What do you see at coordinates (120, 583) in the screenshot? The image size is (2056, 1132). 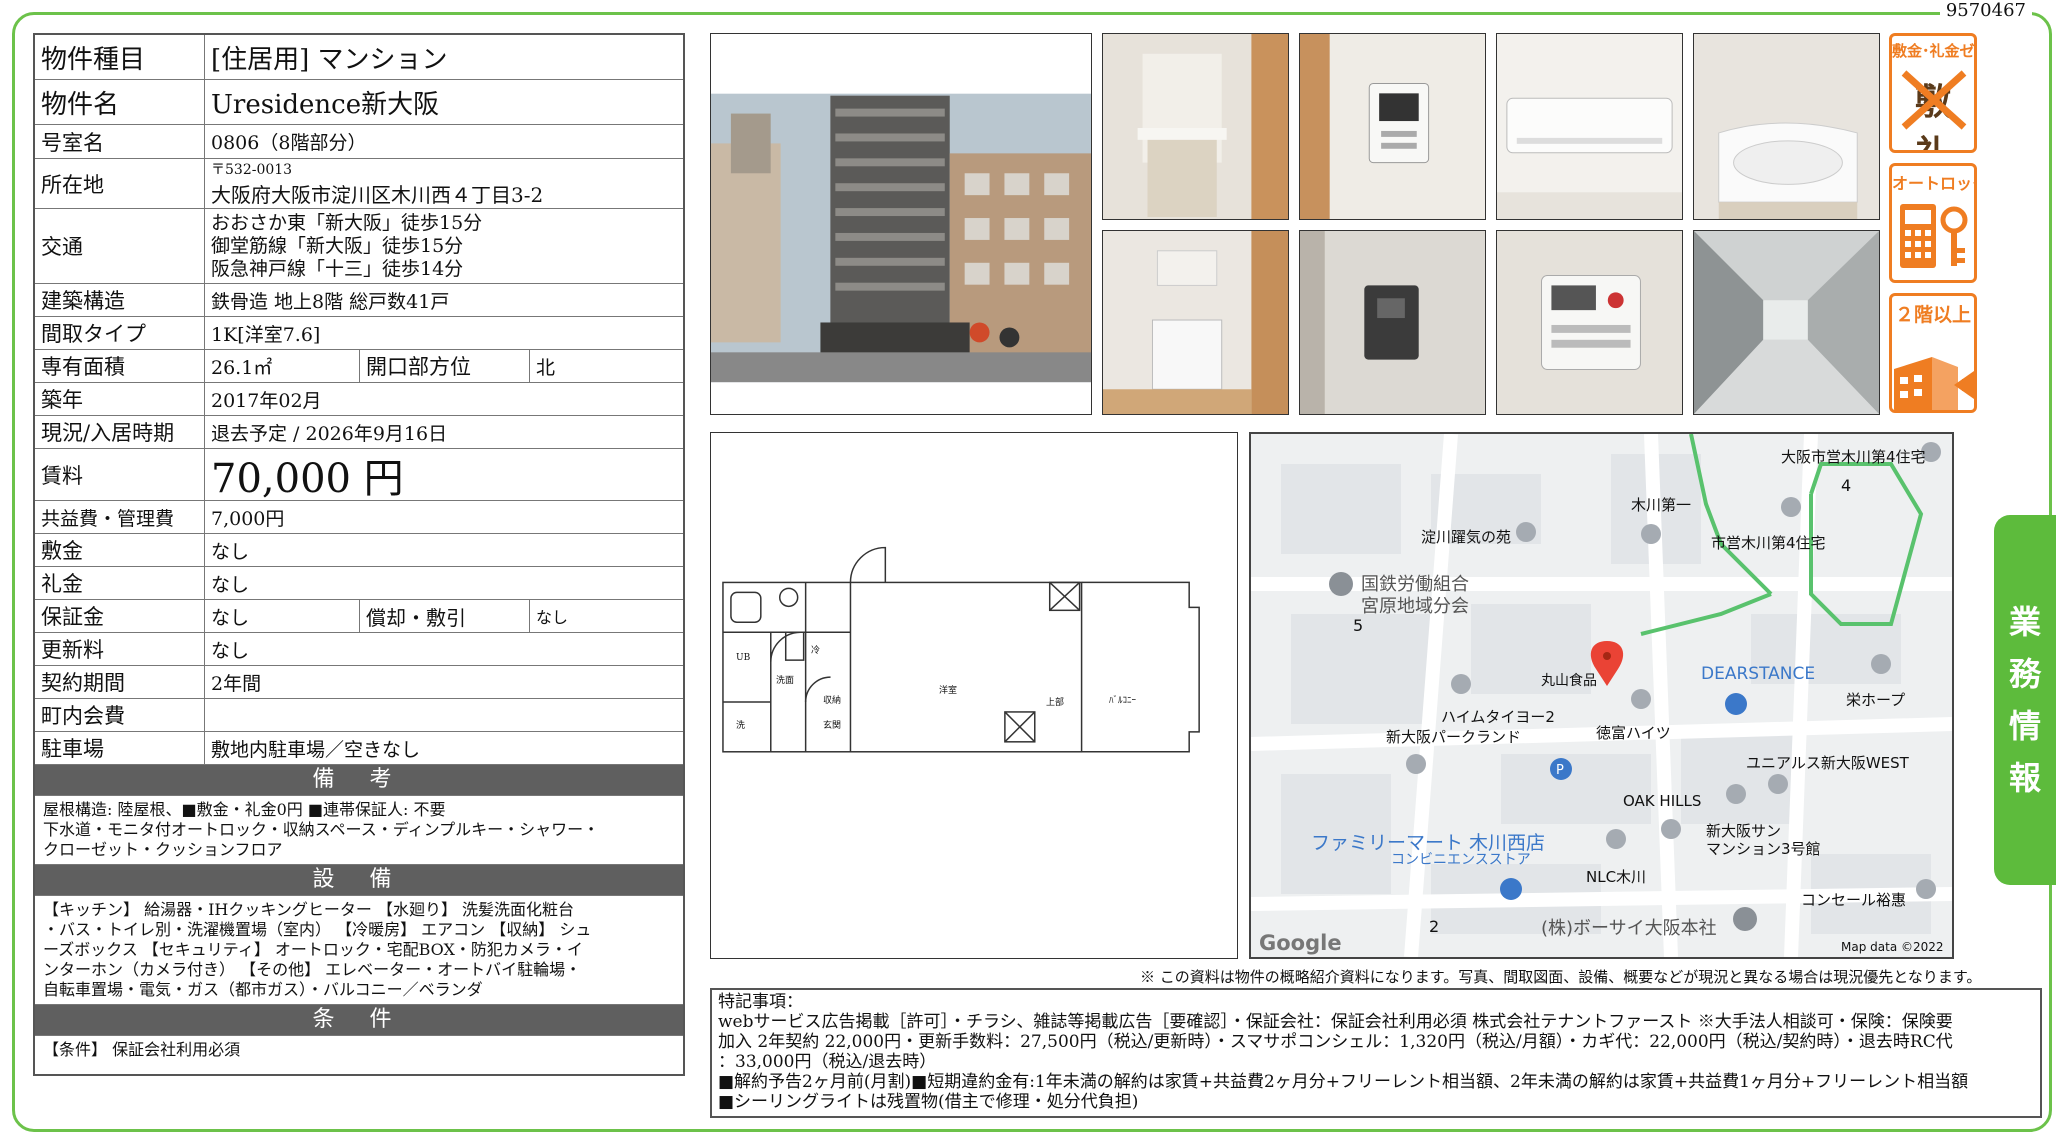 I see `key-money-label: 礼金` at bounding box center [120, 583].